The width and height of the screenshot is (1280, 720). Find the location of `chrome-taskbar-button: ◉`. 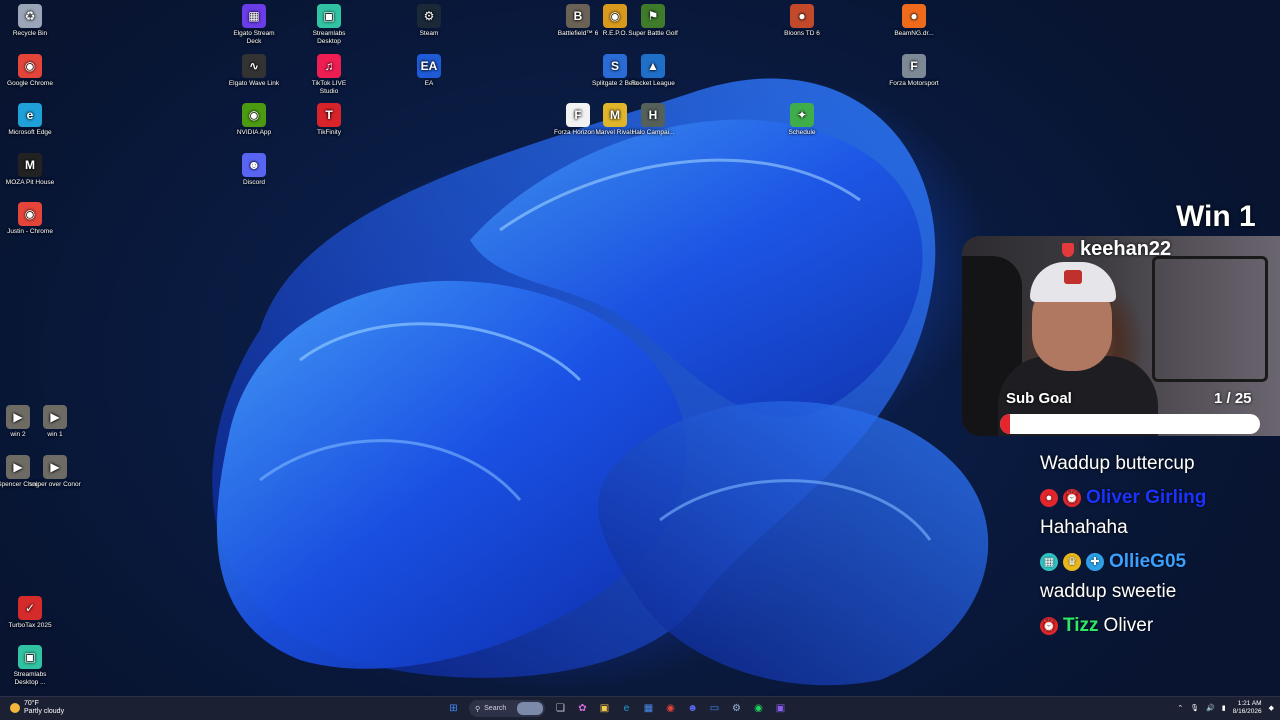

chrome-taskbar-button: ◉ is located at coordinates (670, 708).